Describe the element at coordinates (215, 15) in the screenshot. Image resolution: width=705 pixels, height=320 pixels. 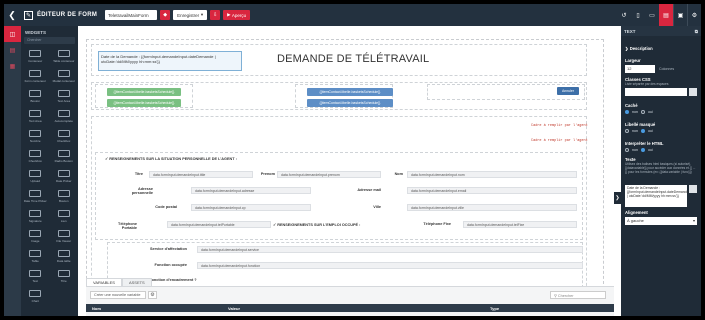
I see `download-button: ⇩` at that location.